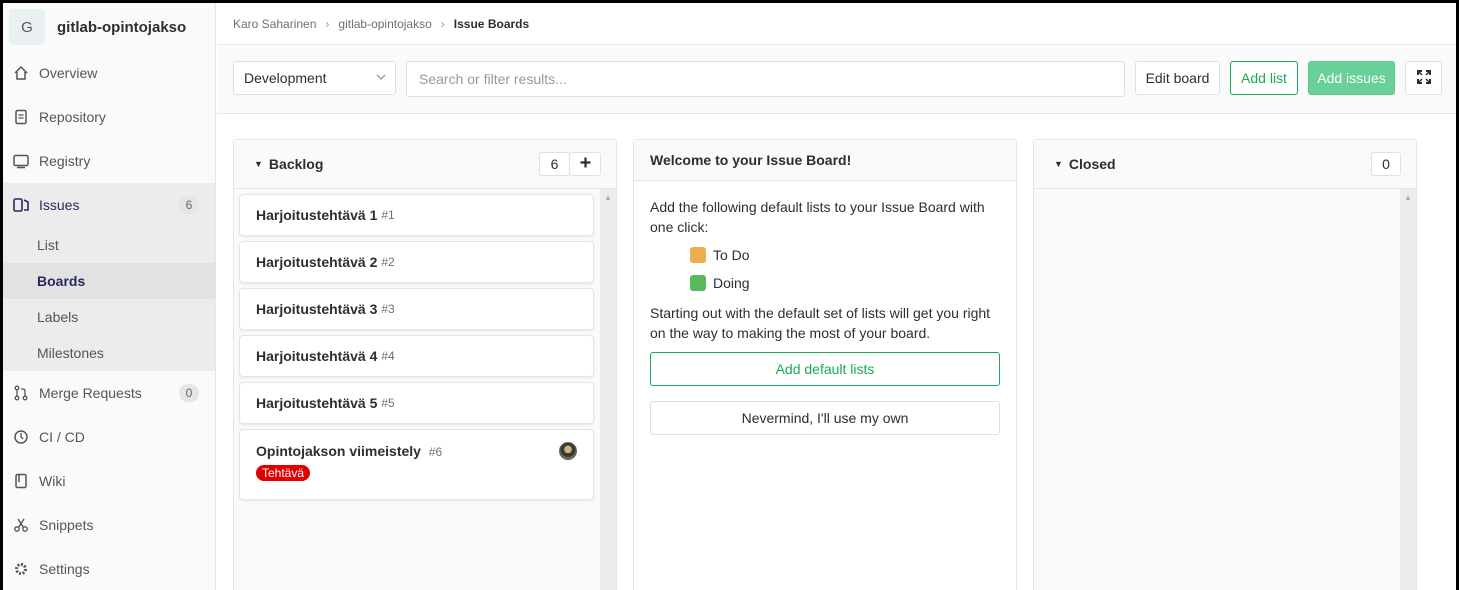 Image resolution: width=1459 pixels, height=590 pixels. I want to click on issue-card: Harjoitustehtävä 5 #5, so click(416, 403).